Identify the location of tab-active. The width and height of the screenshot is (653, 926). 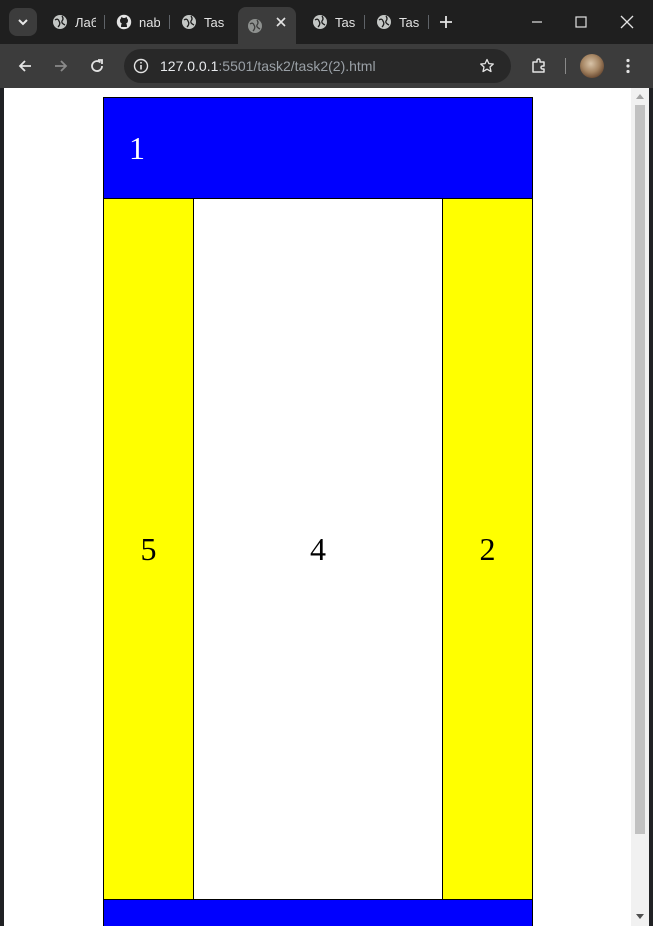
(267, 25).